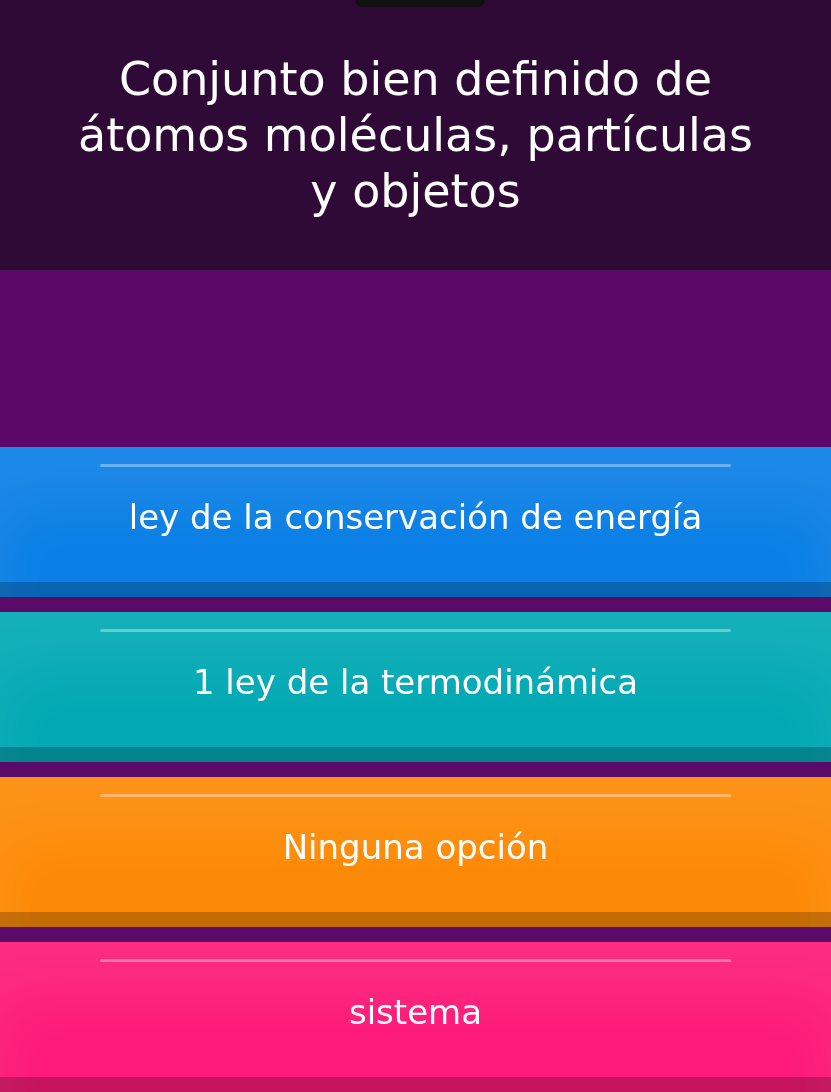  I want to click on question-text: Conjunto bien definido de átomos moléculas, partículas y objetos, so click(415, 134).